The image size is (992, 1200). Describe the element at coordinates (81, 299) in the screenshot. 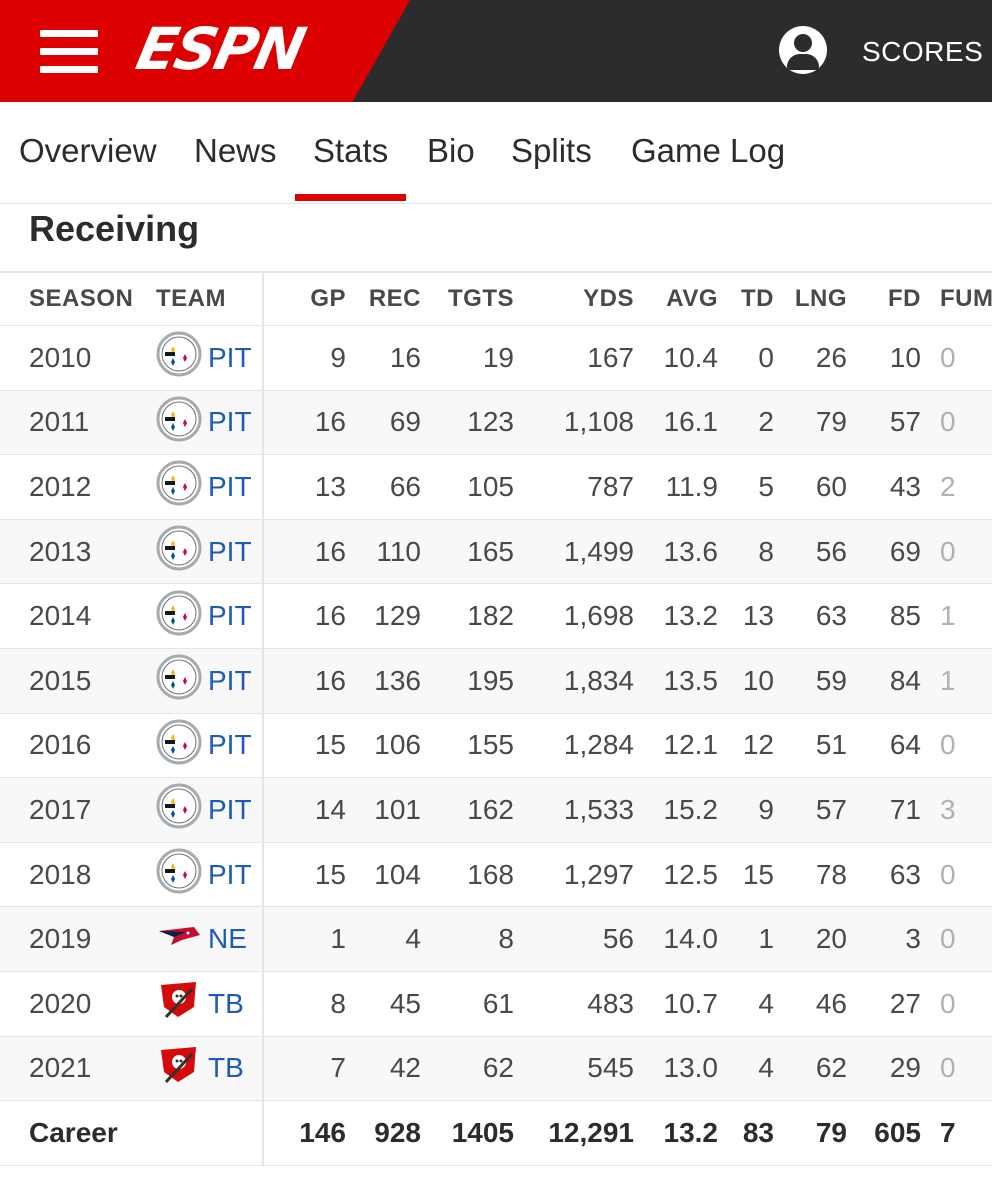

I see `column-header-season: SEASON` at that location.